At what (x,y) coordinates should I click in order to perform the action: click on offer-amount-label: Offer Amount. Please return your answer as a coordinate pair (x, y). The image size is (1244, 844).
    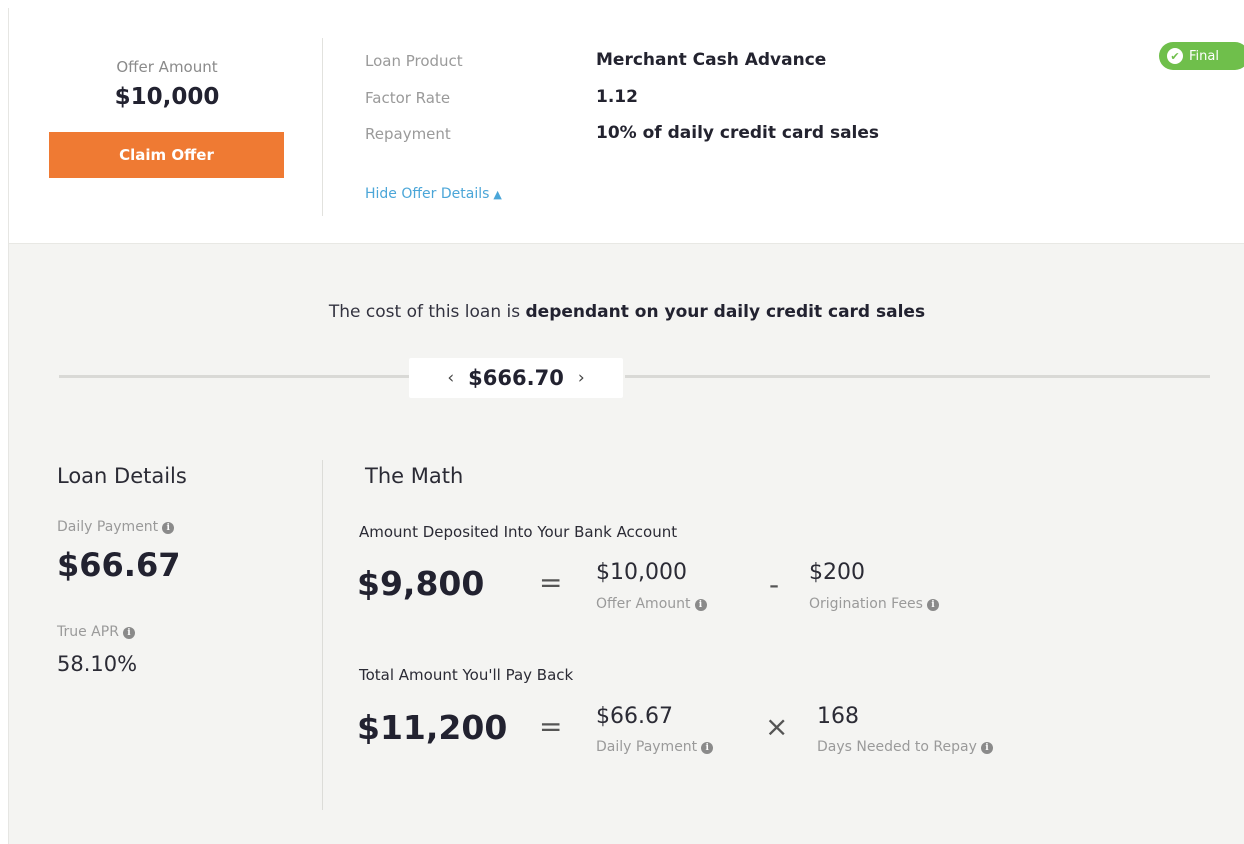
    Looking at the image, I should click on (167, 67).